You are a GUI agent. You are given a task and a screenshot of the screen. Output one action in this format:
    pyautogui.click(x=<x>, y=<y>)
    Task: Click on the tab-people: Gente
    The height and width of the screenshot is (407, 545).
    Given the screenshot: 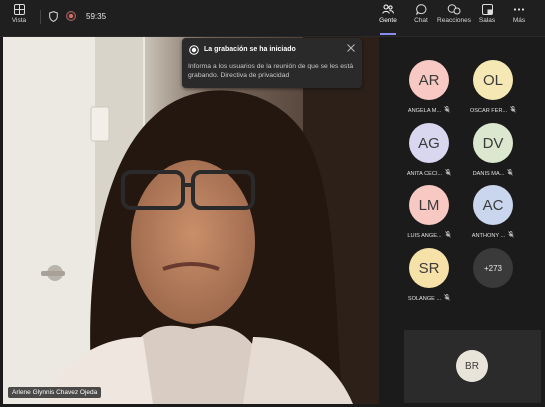 What is the action you would take?
    pyautogui.click(x=388, y=19)
    